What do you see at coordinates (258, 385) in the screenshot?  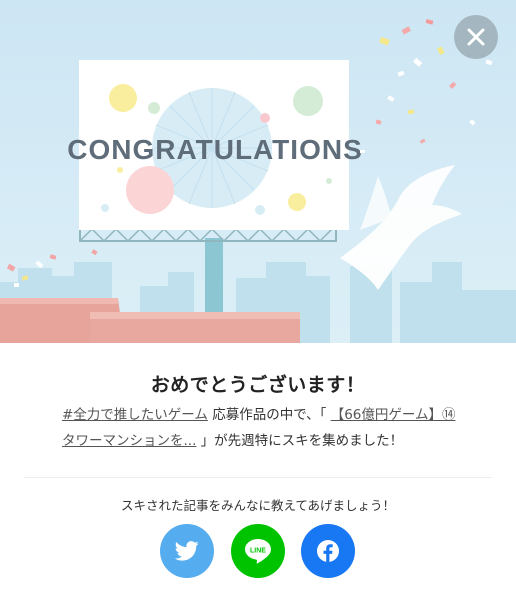 I see `congratulations-headline: おめでとうございます！` at bounding box center [258, 385].